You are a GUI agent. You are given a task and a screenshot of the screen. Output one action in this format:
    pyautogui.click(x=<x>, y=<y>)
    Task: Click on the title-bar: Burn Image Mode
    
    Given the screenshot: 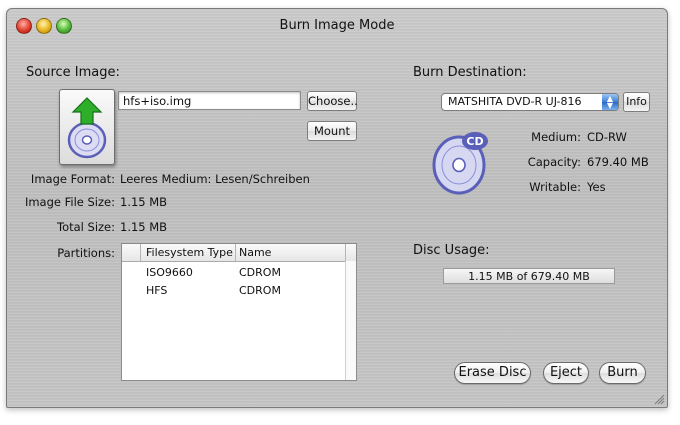 What is the action you would take?
    pyautogui.click(x=337, y=26)
    